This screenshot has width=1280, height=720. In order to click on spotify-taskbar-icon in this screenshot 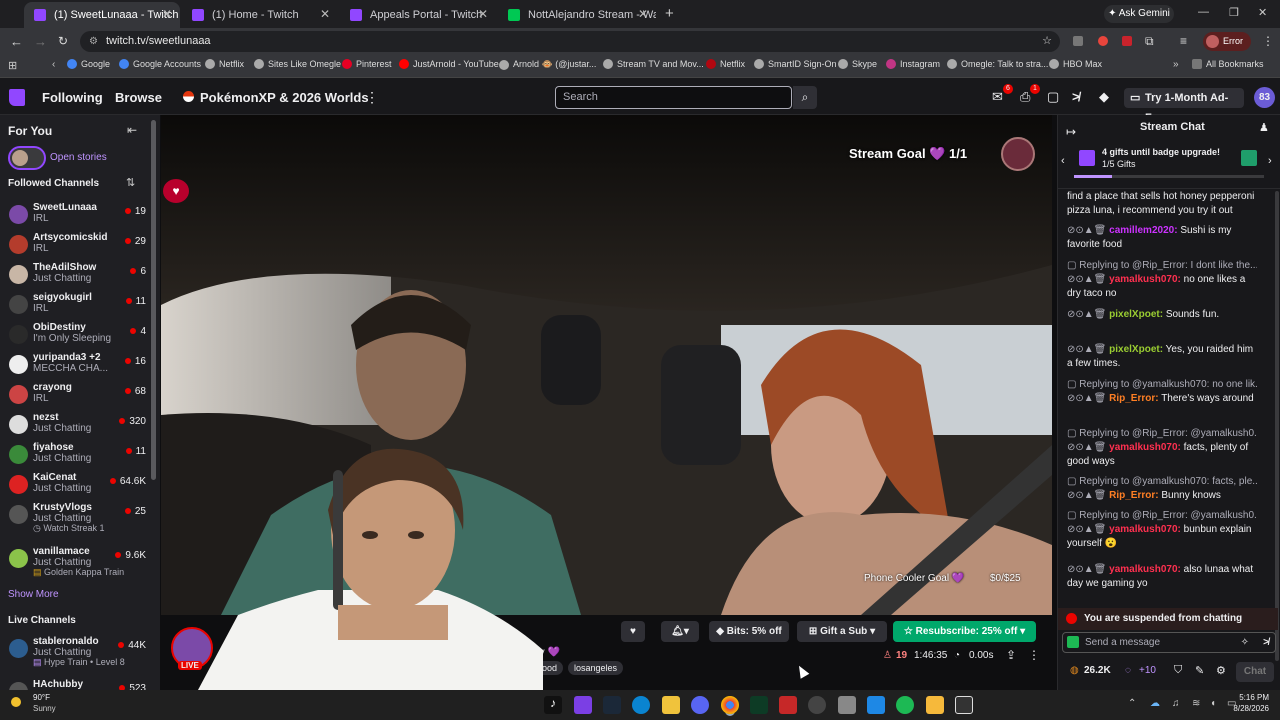, I will do `click(905, 705)`.